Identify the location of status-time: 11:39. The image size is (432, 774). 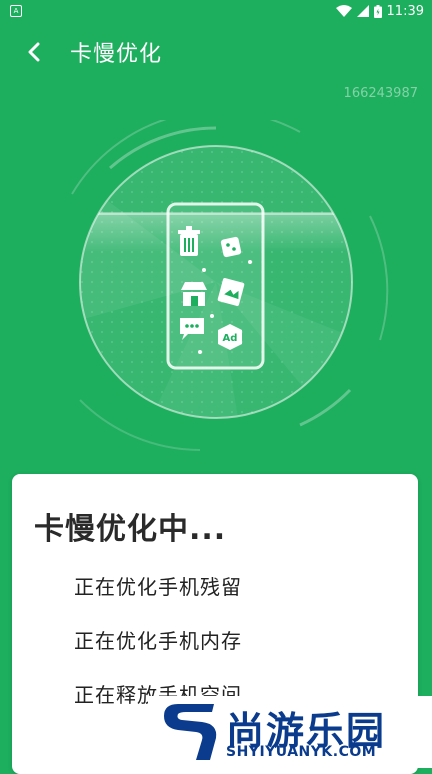
(405, 11).